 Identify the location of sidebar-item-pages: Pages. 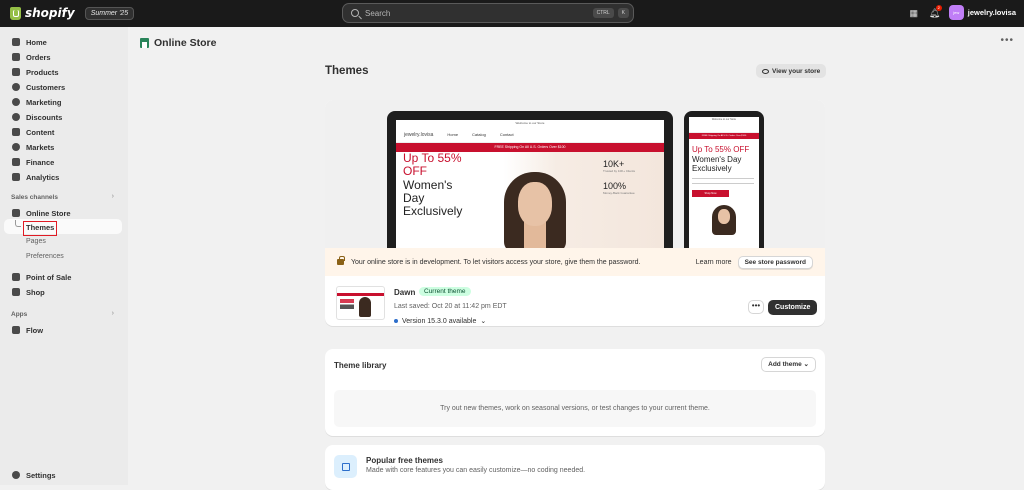
(36, 241).